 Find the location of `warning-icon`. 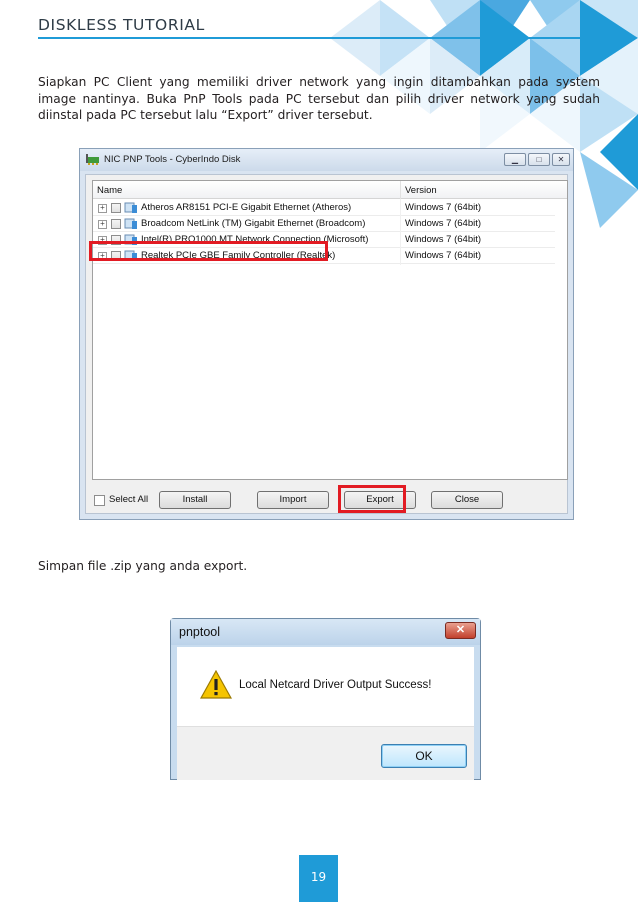

warning-icon is located at coordinates (216, 684).